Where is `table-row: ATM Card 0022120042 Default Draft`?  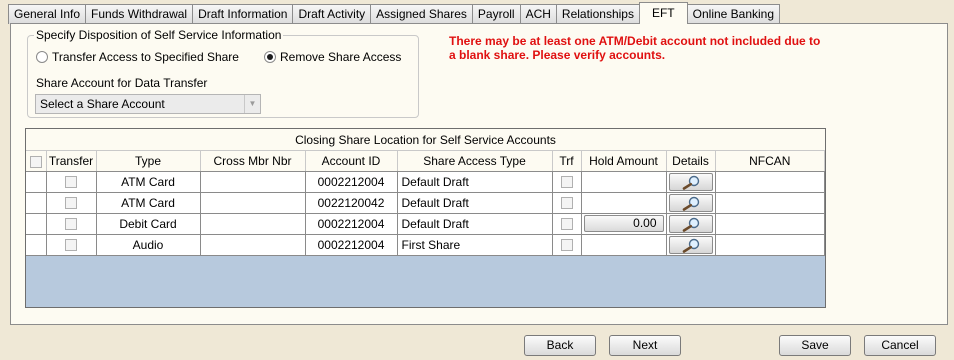 table-row: ATM Card 0022120042 Default Draft is located at coordinates (425, 203).